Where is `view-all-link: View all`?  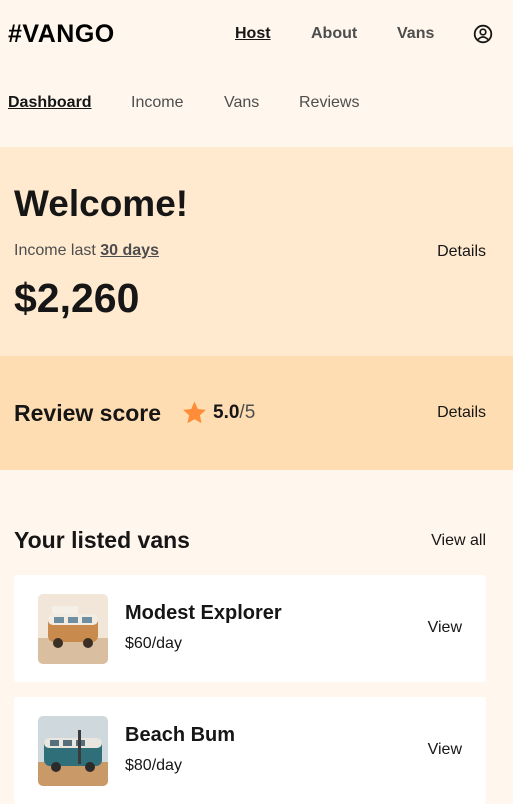
view-all-link: View all is located at coordinates (458, 541).